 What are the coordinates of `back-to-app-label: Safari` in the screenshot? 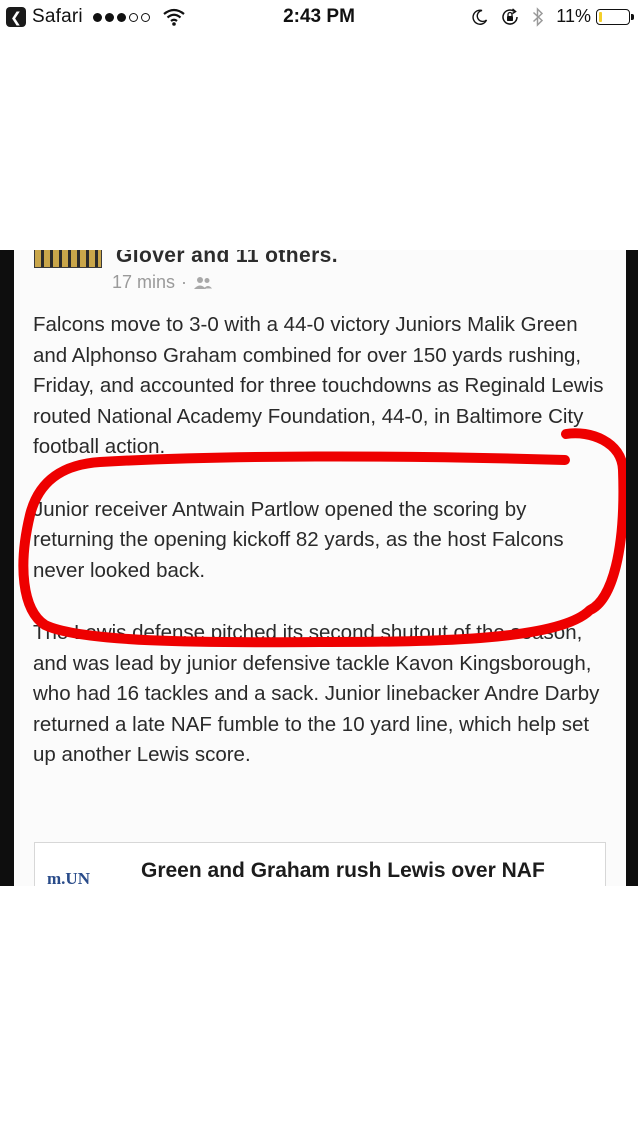 It's located at (57, 17).